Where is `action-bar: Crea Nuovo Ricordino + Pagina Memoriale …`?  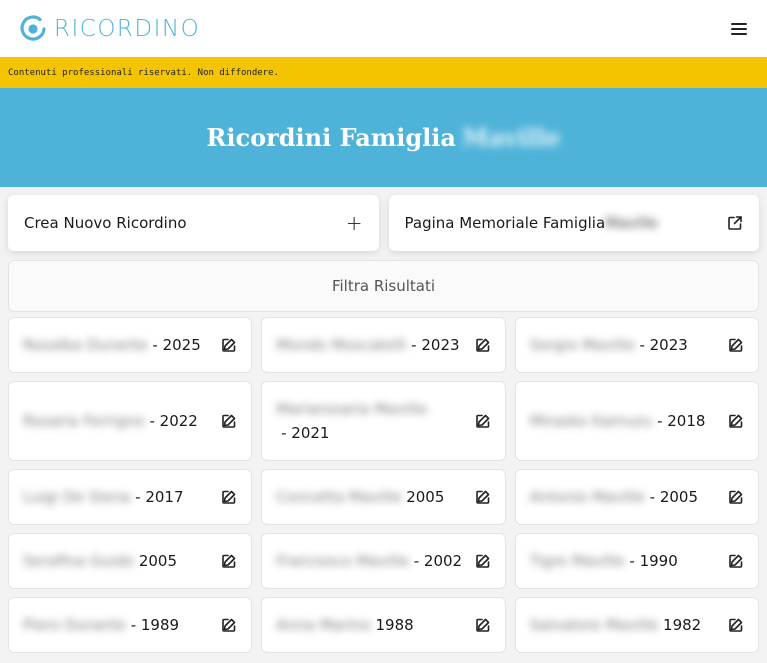
action-bar: Crea Nuovo Ricordino + Pagina Memoriale … is located at coordinates (383, 219).